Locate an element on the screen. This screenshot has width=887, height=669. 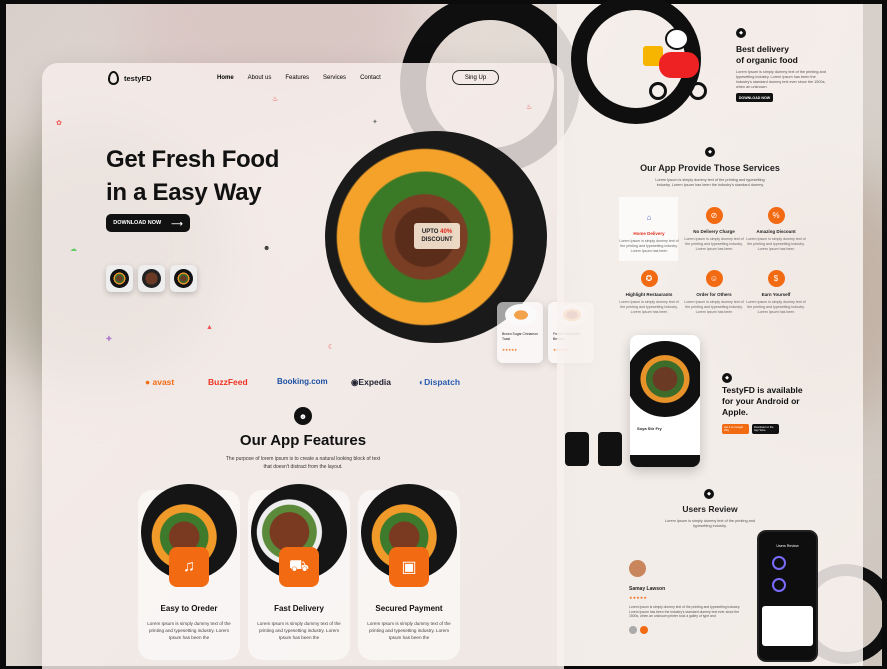
hero-download-button: DOWNLOAD NOW ⟶ is located at coordinates (148, 223).